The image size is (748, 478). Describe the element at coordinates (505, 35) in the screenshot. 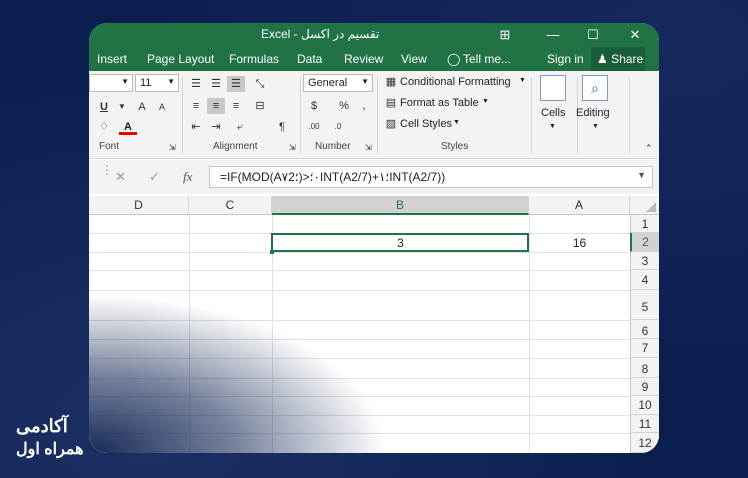

I see `ribbon-display-options-icon: ⊞` at that location.